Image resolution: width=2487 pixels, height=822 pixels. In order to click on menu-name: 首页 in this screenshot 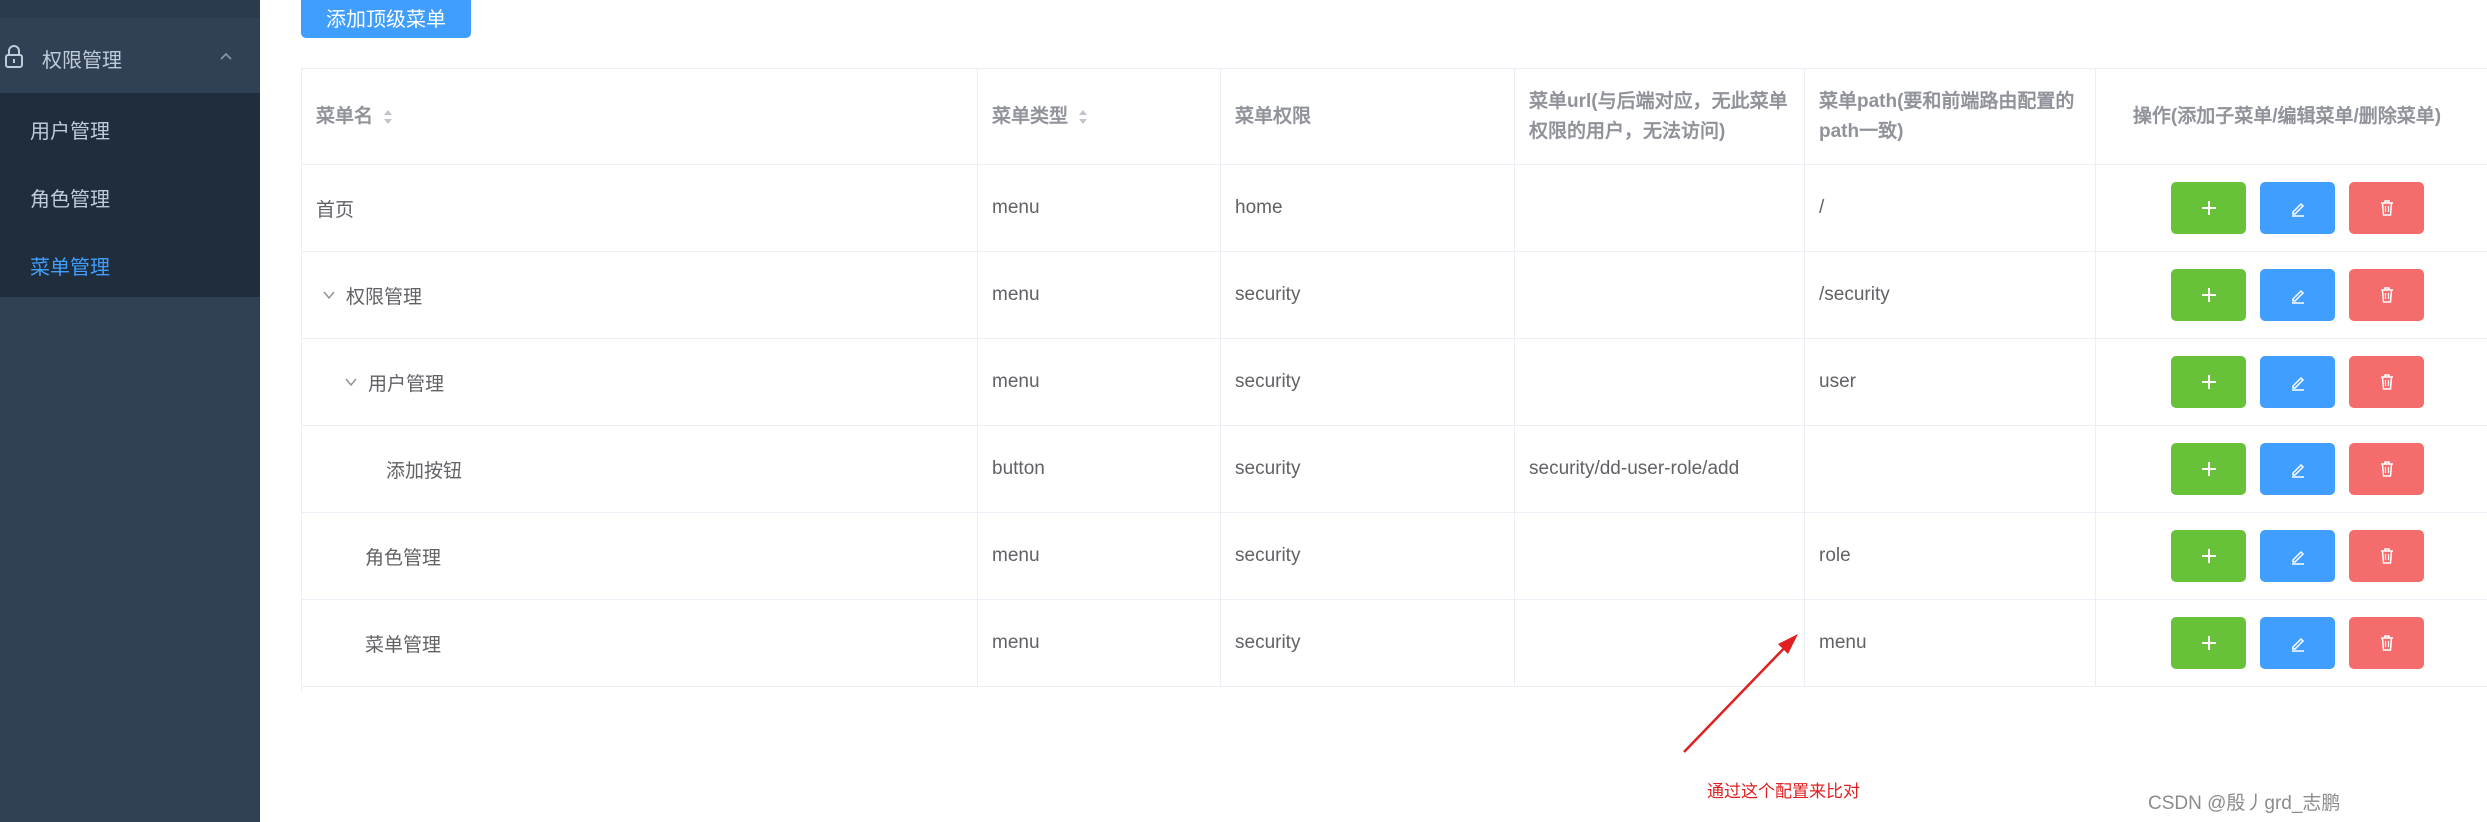, I will do `click(335, 210)`.